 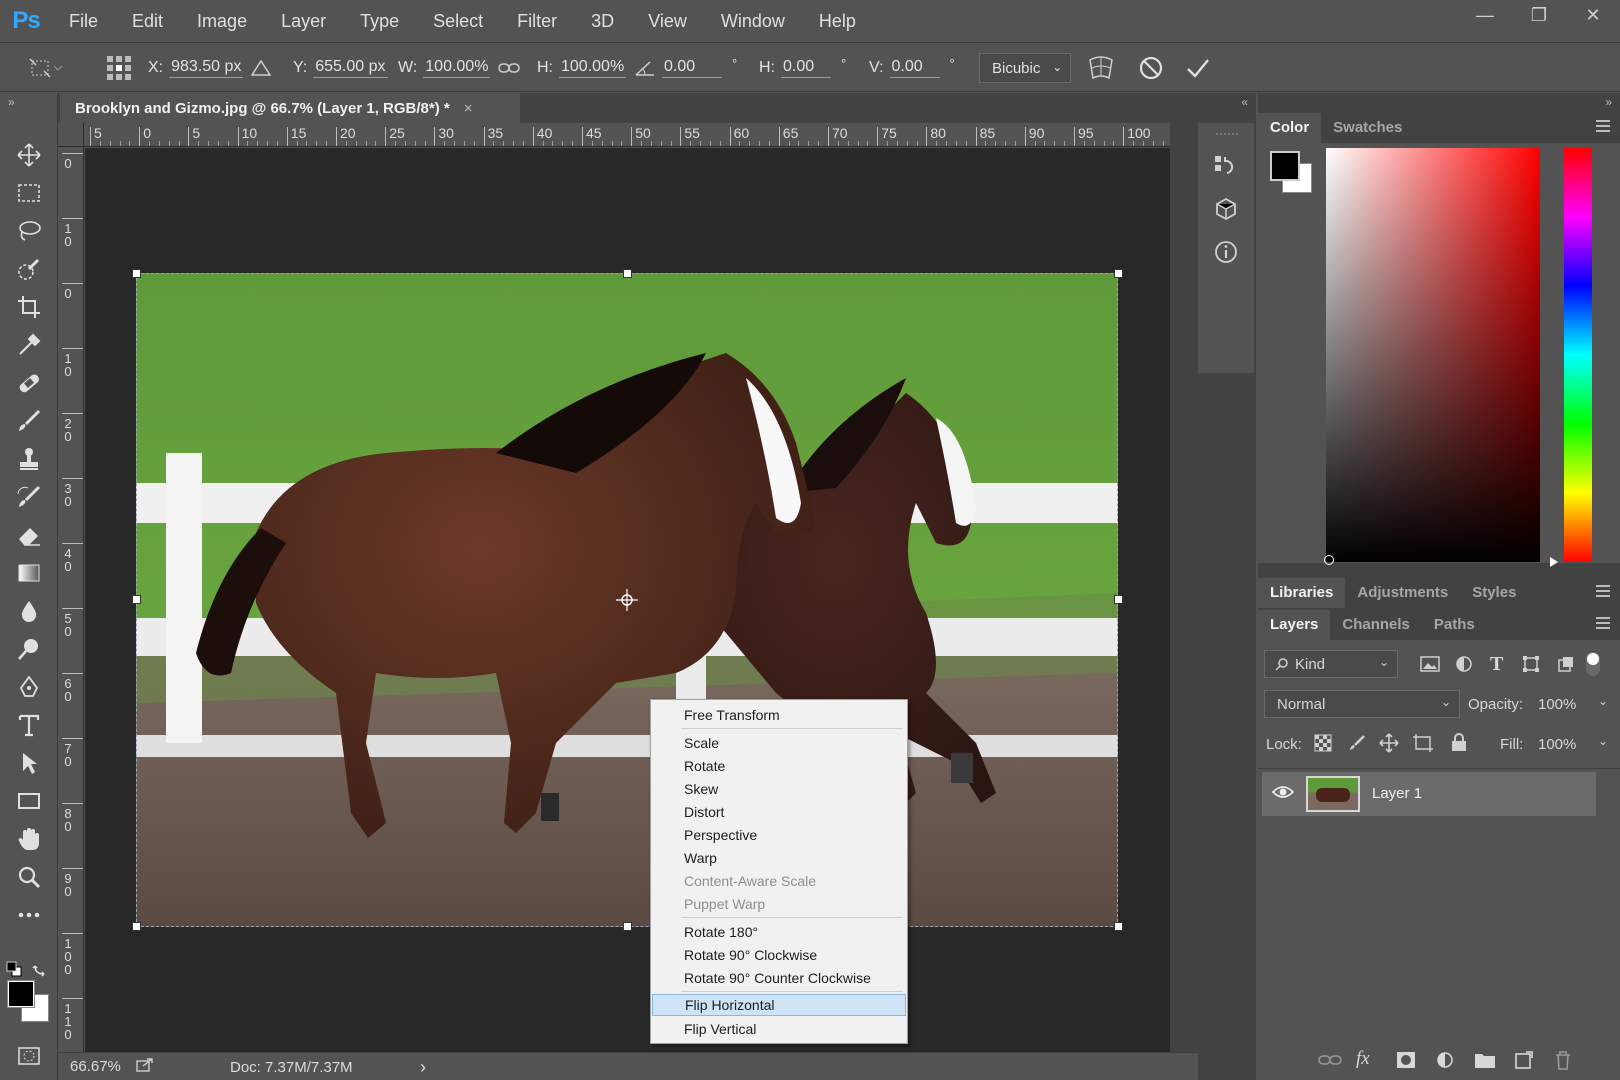 What do you see at coordinates (1397, 793) in the screenshot?
I see `layer-name: Layer 1` at bounding box center [1397, 793].